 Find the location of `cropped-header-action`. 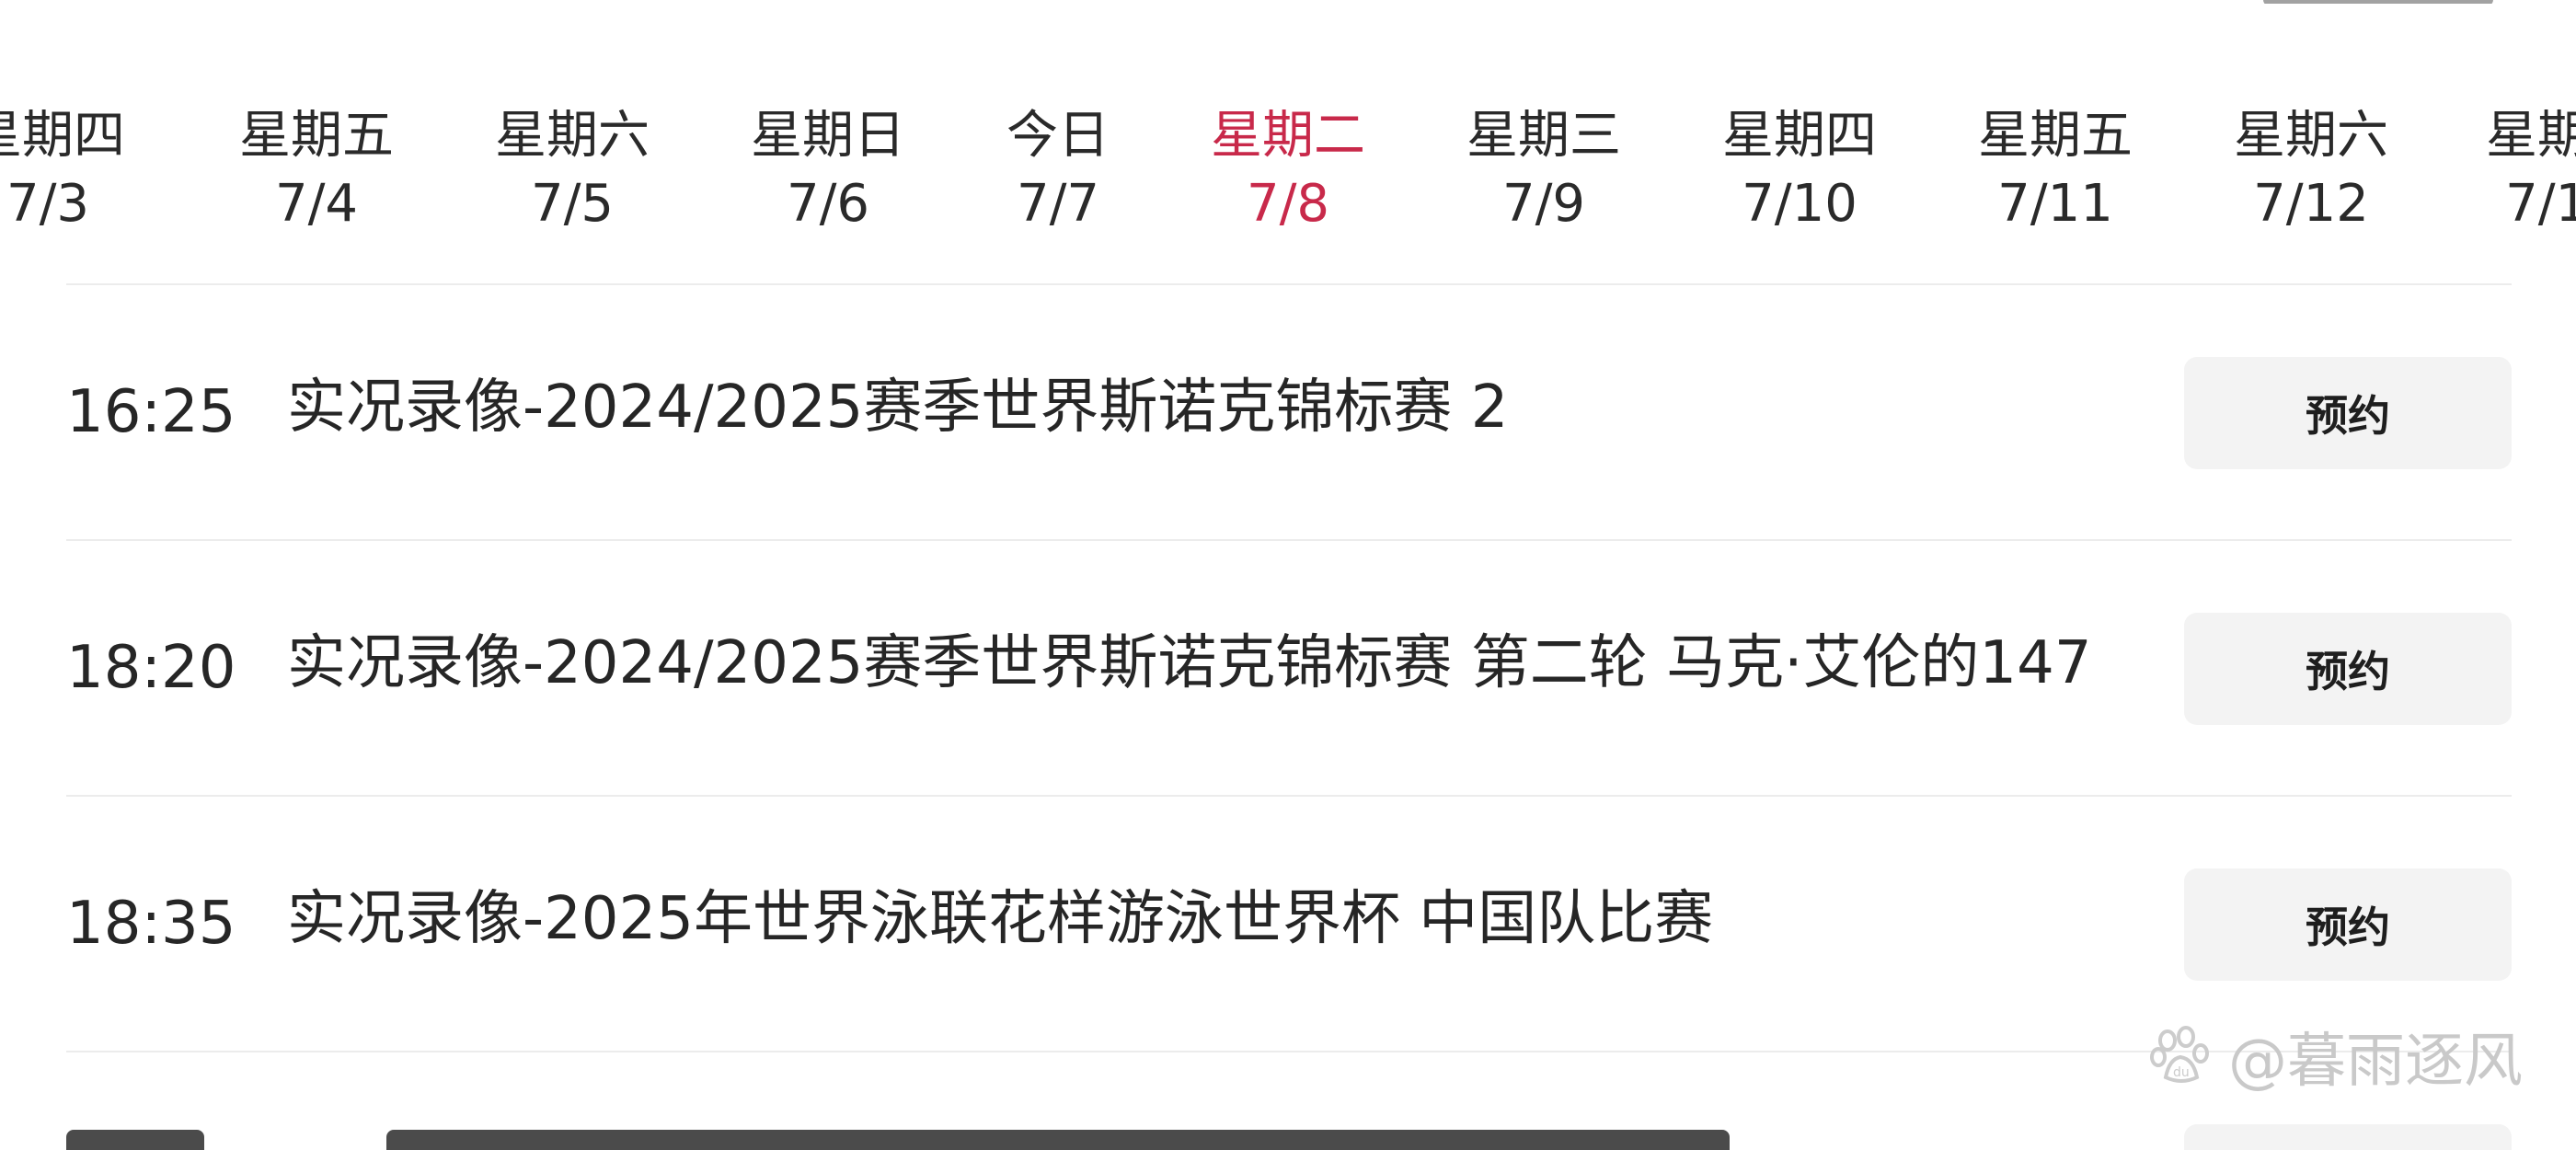

cropped-header-action is located at coordinates (2378, 2).